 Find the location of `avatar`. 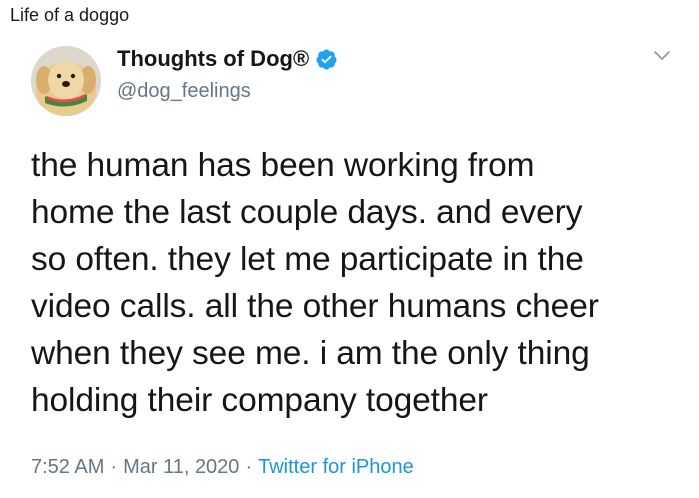

avatar is located at coordinates (66, 81).